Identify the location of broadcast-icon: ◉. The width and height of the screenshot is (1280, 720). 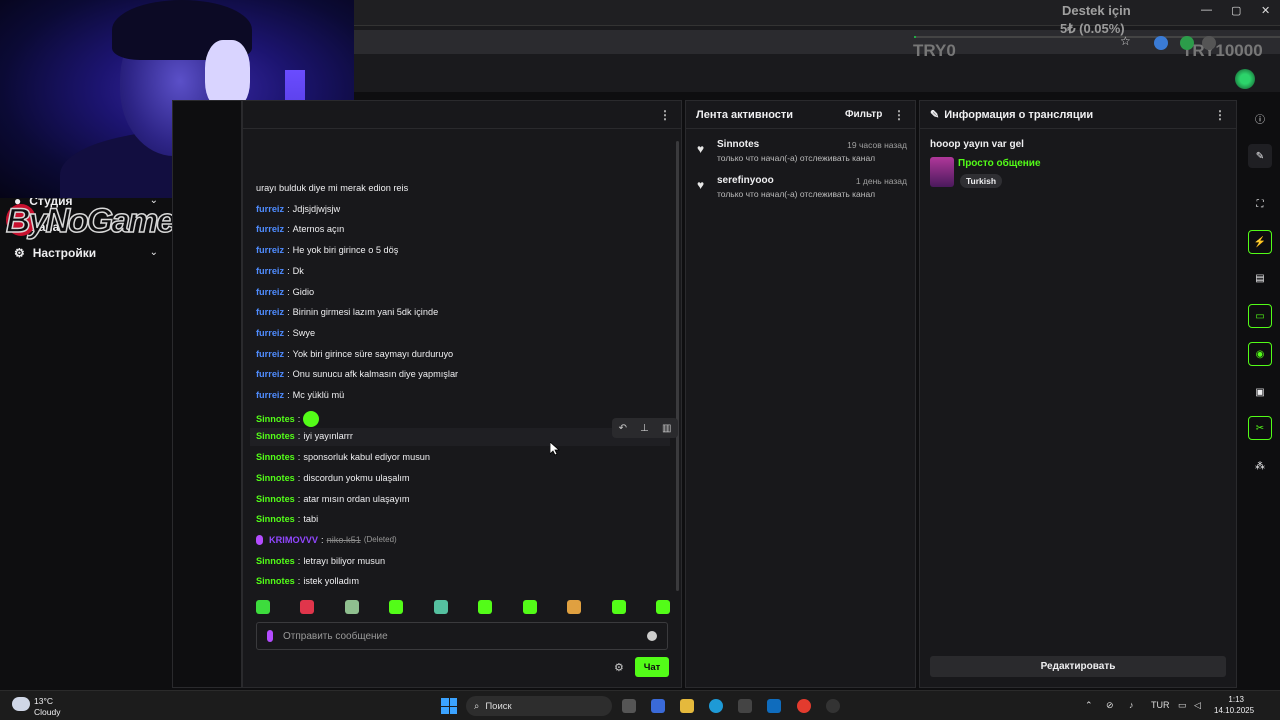
(1260, 354).